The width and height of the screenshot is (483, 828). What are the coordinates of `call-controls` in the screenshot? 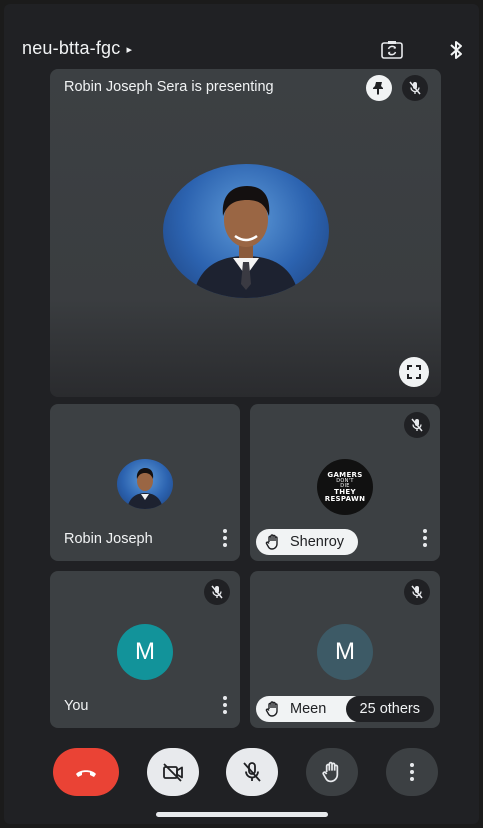 It's located at (241, 775).